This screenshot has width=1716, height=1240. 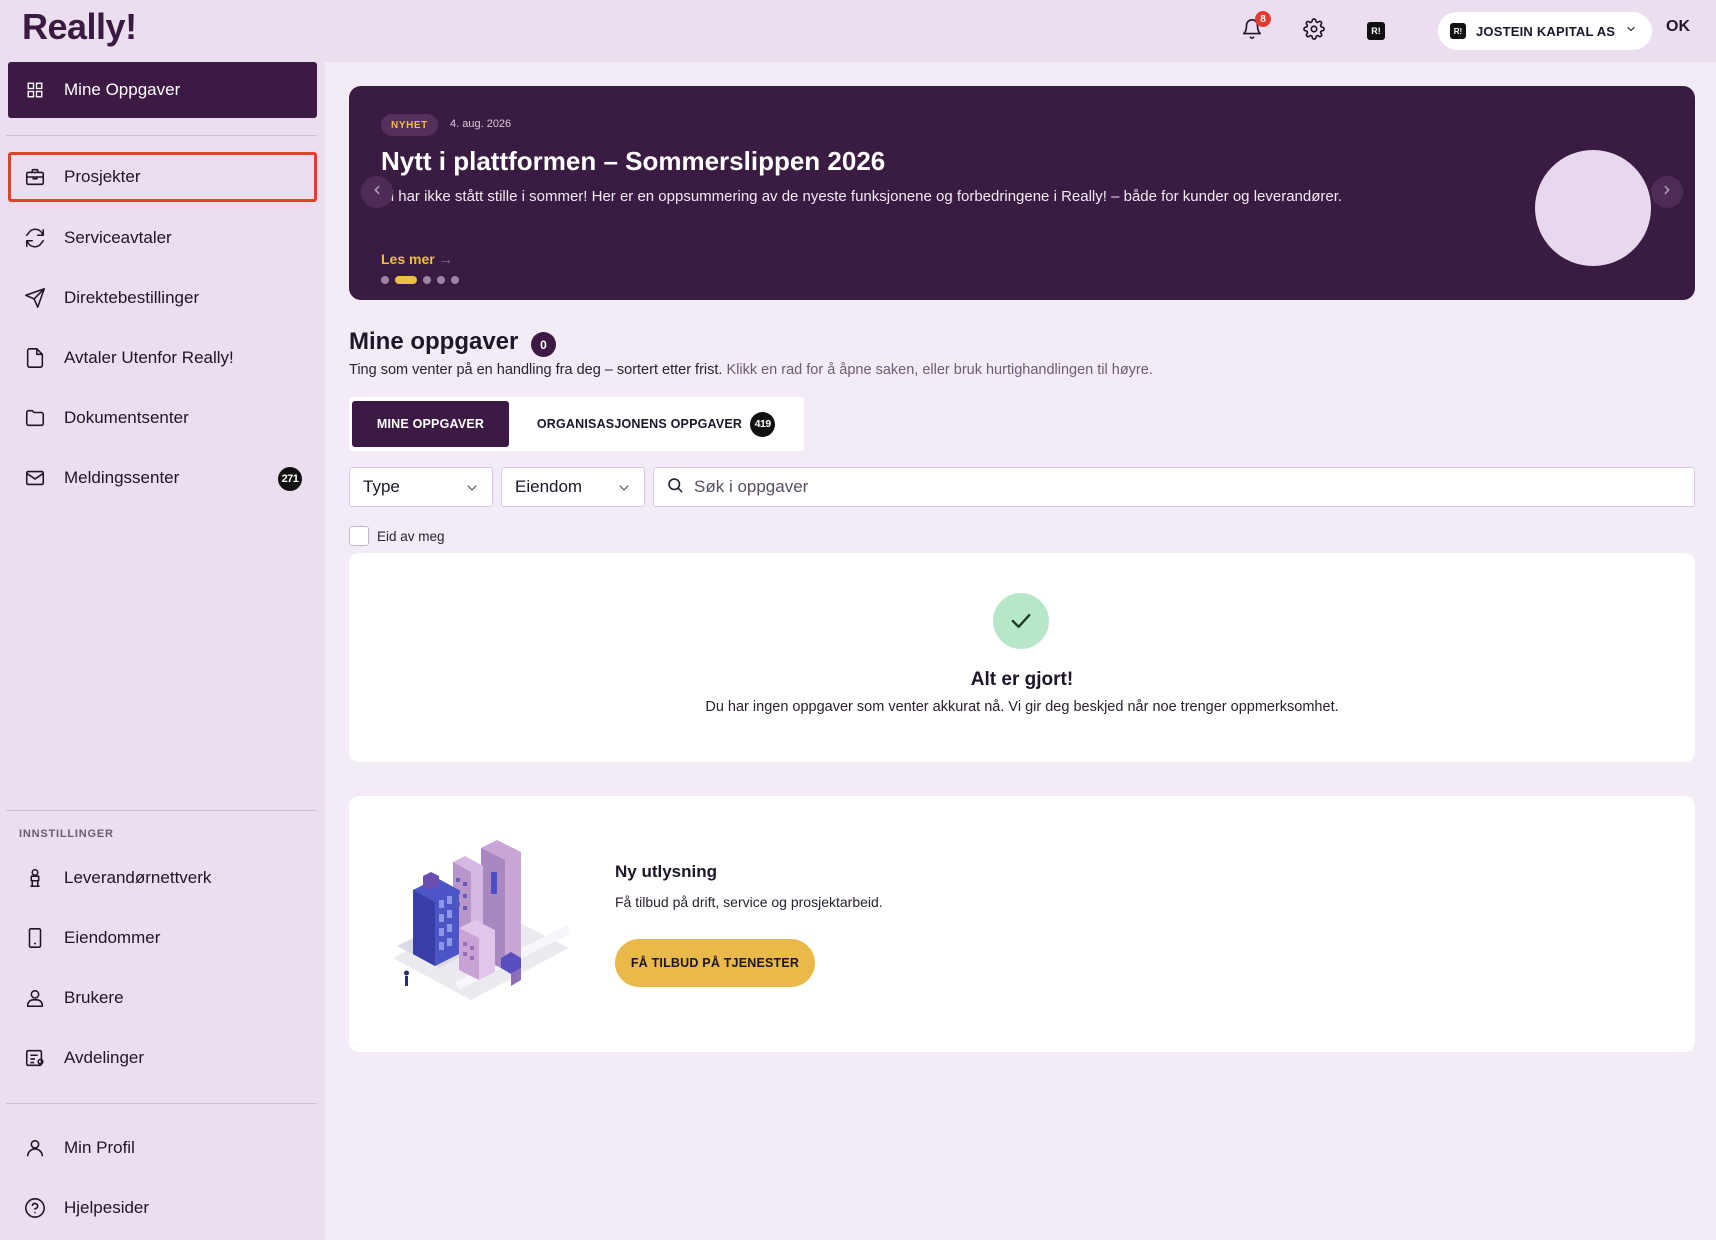 What do you see at coordinates (35, 418) in the screenshot?
I see `folder-icon` at bounding box center [35, 418].